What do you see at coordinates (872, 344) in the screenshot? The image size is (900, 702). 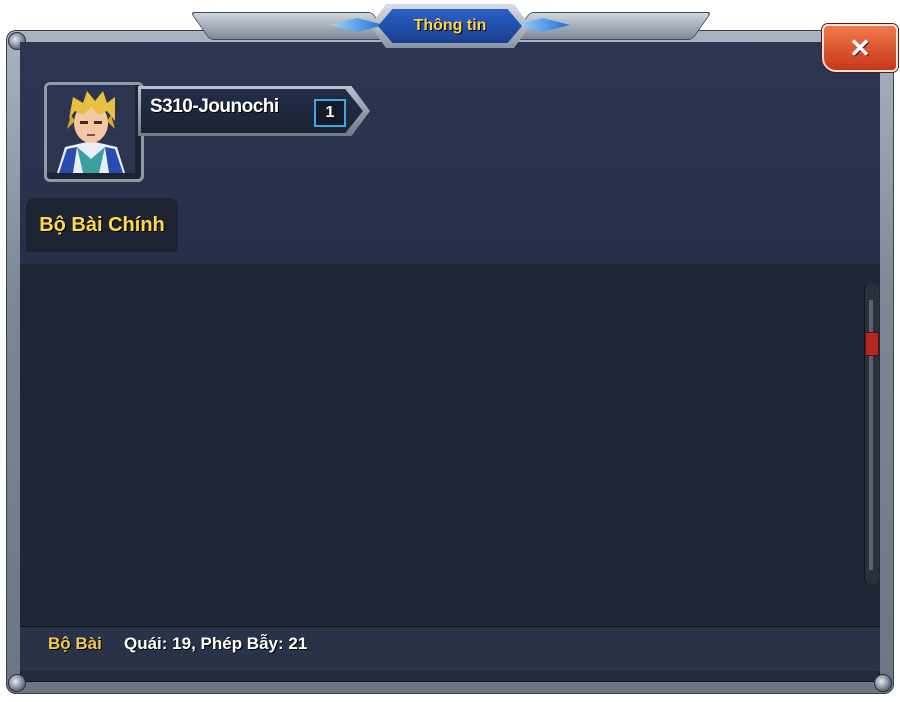 I see `scrollbar-thumb` at bounding box center [872, 344].